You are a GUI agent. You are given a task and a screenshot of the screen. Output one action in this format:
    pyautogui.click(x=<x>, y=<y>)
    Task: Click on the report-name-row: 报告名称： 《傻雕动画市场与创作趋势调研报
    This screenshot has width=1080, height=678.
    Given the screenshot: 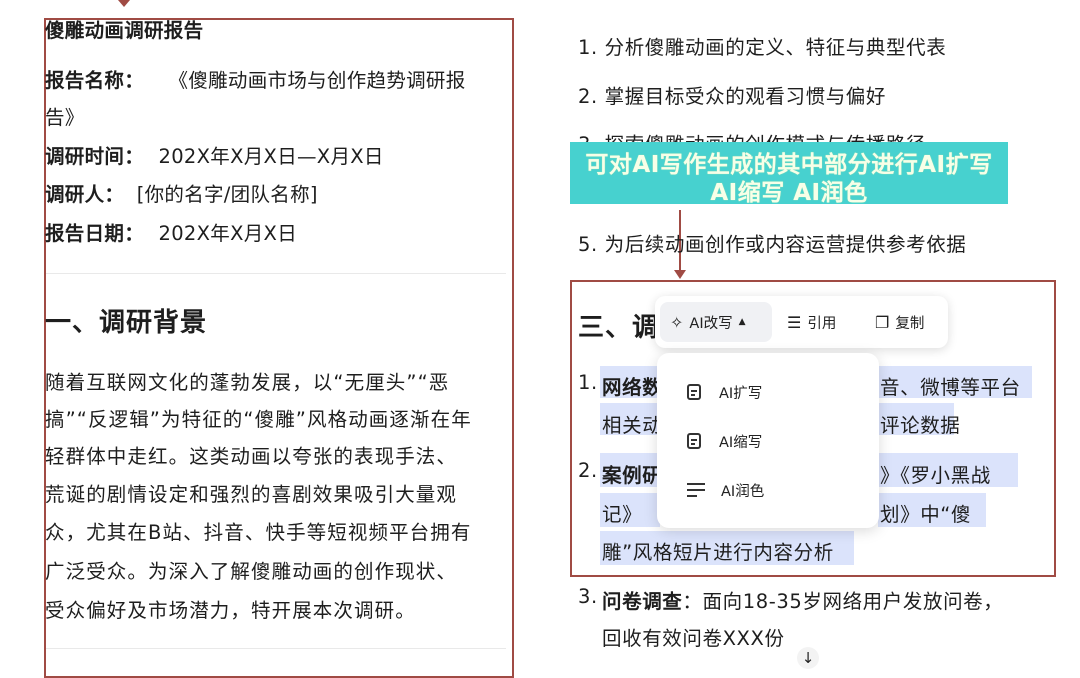 What is the action you would take?
    pyautogui.click(x=255, y=81)
    